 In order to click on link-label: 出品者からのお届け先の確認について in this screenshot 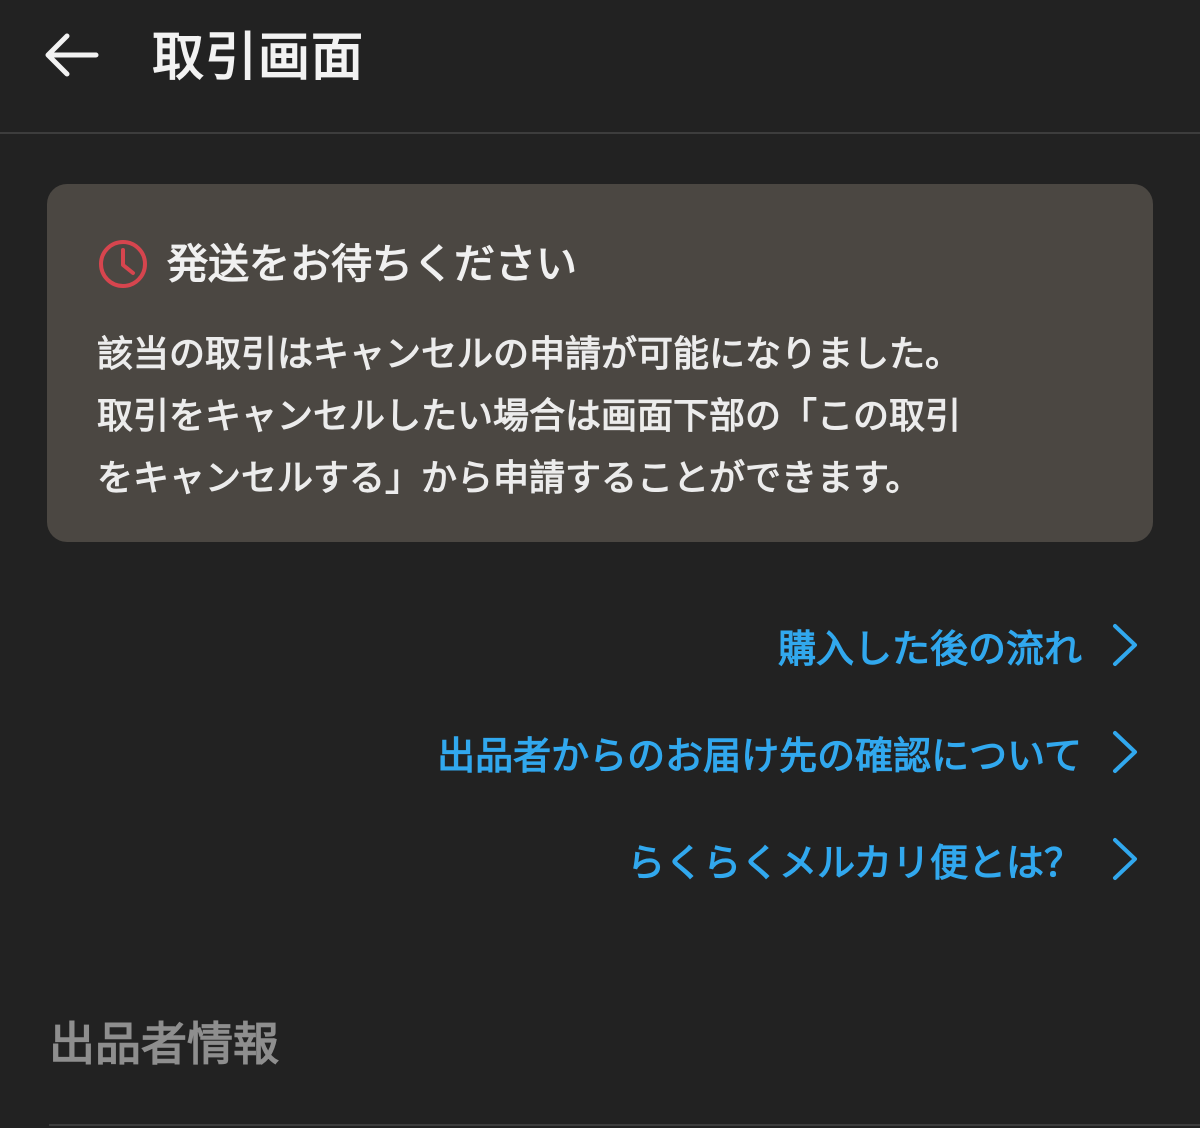, I will do `click(759, 755)`.